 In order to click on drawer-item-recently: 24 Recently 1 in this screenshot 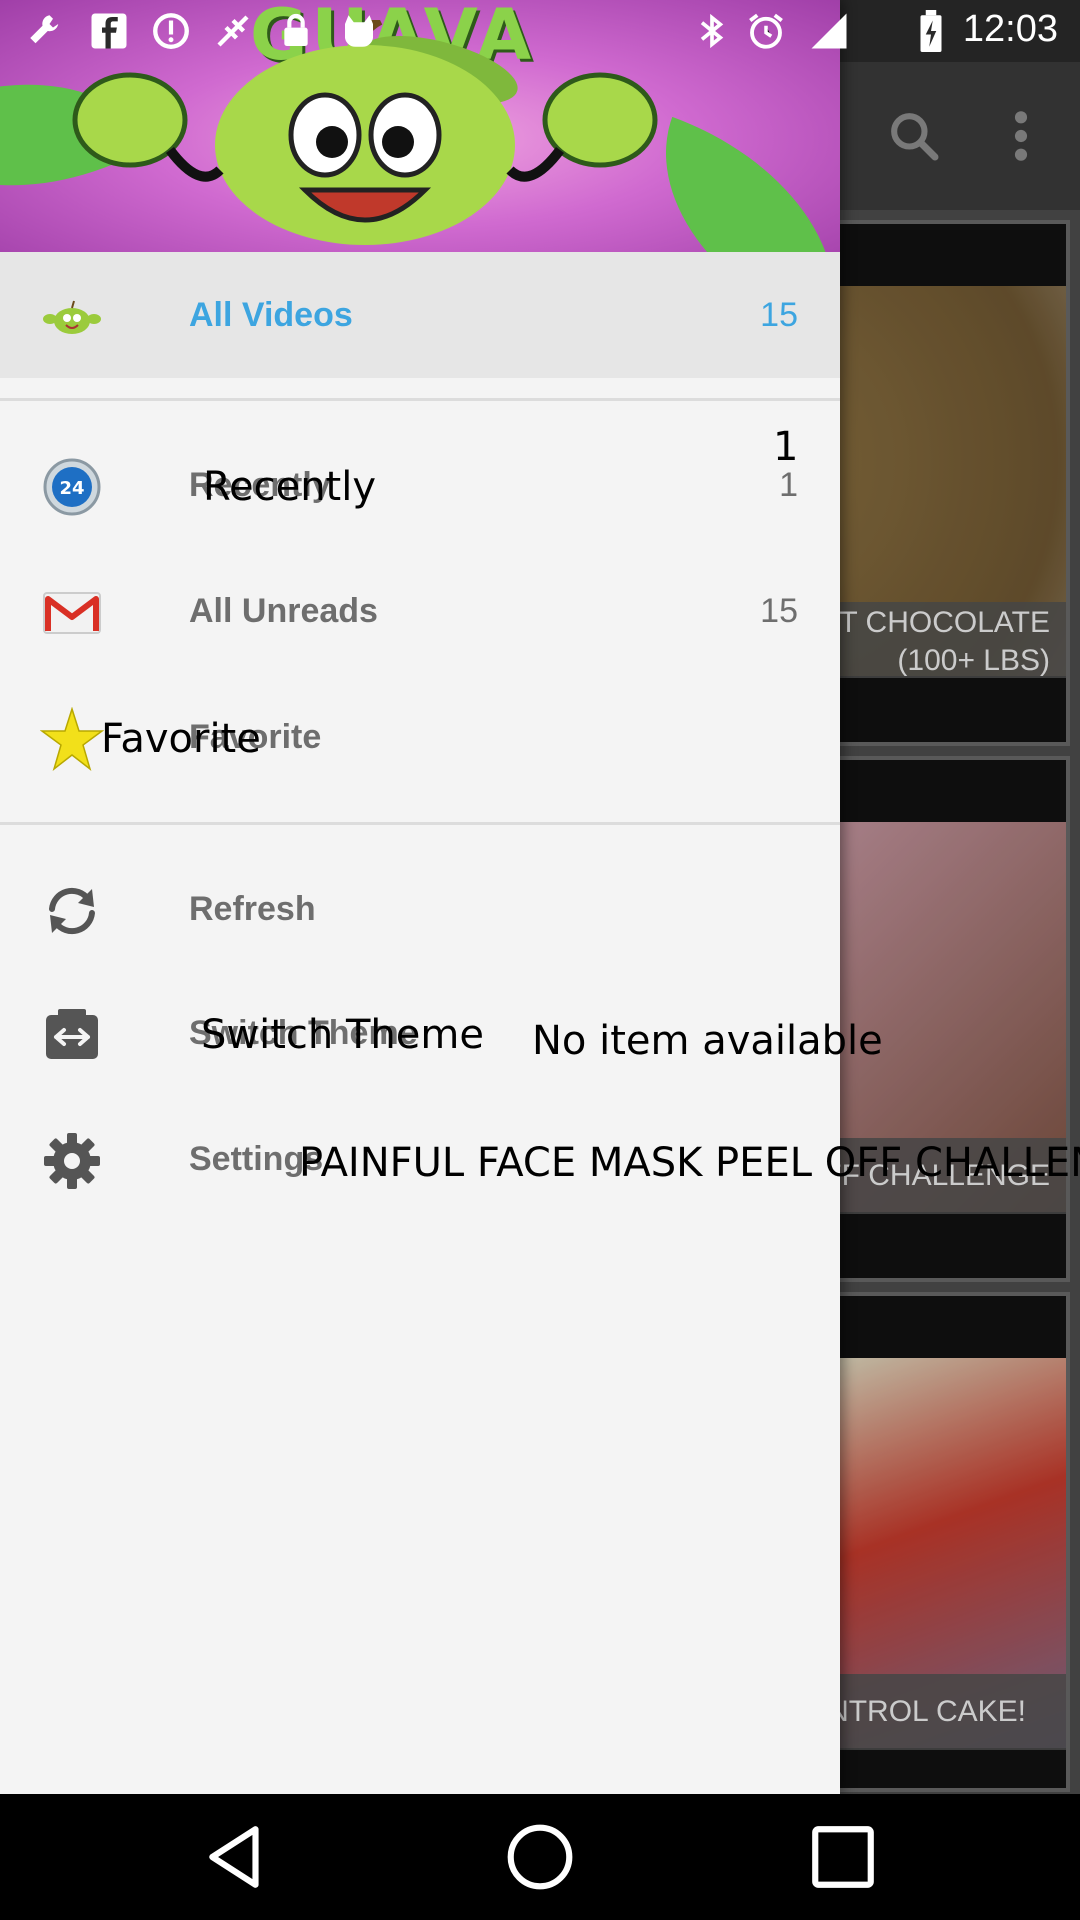, I will do `click(420, 485)`.